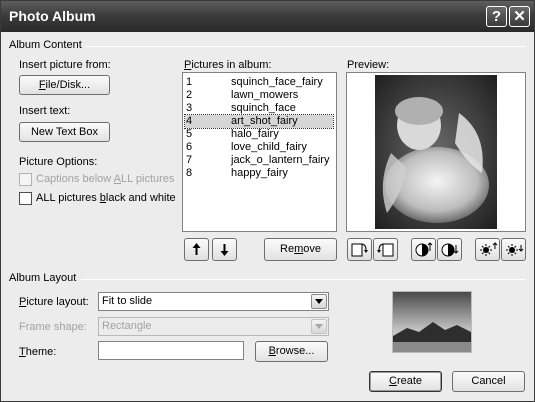 This screenshot has width=535, height=402. What do you see at coordinates (496, 16) in the screenshot?
I see `help-button: ?` at bounding box center [496, 16].